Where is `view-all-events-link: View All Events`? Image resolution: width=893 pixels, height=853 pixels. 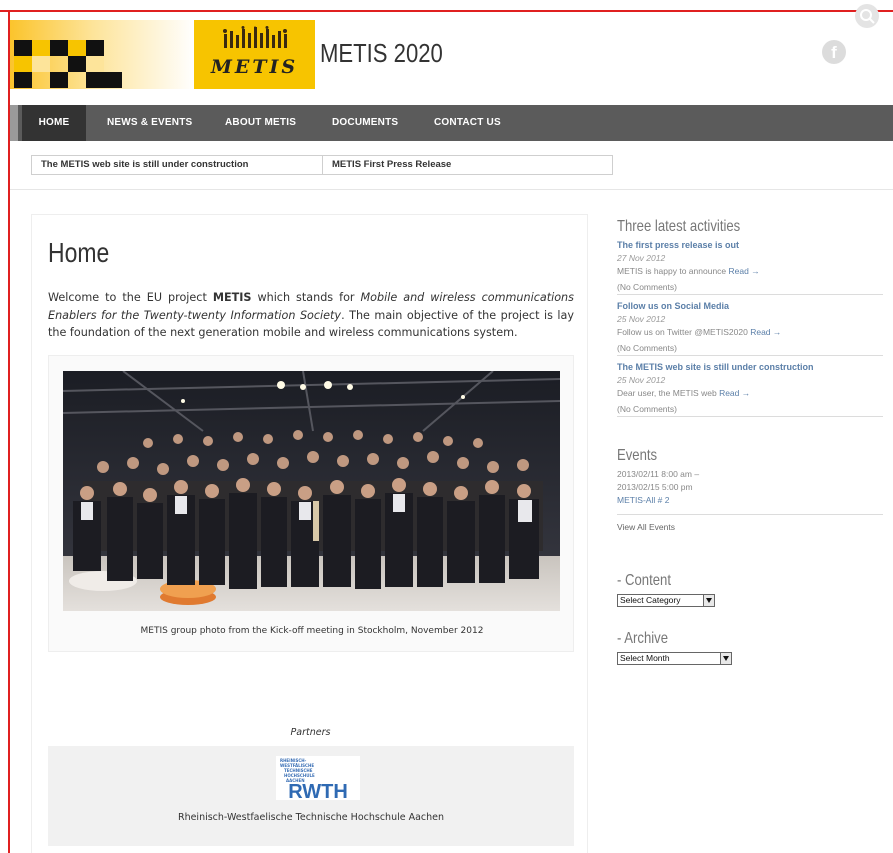
view-all-events-link: View All Events is located at coordinates (750, 527).